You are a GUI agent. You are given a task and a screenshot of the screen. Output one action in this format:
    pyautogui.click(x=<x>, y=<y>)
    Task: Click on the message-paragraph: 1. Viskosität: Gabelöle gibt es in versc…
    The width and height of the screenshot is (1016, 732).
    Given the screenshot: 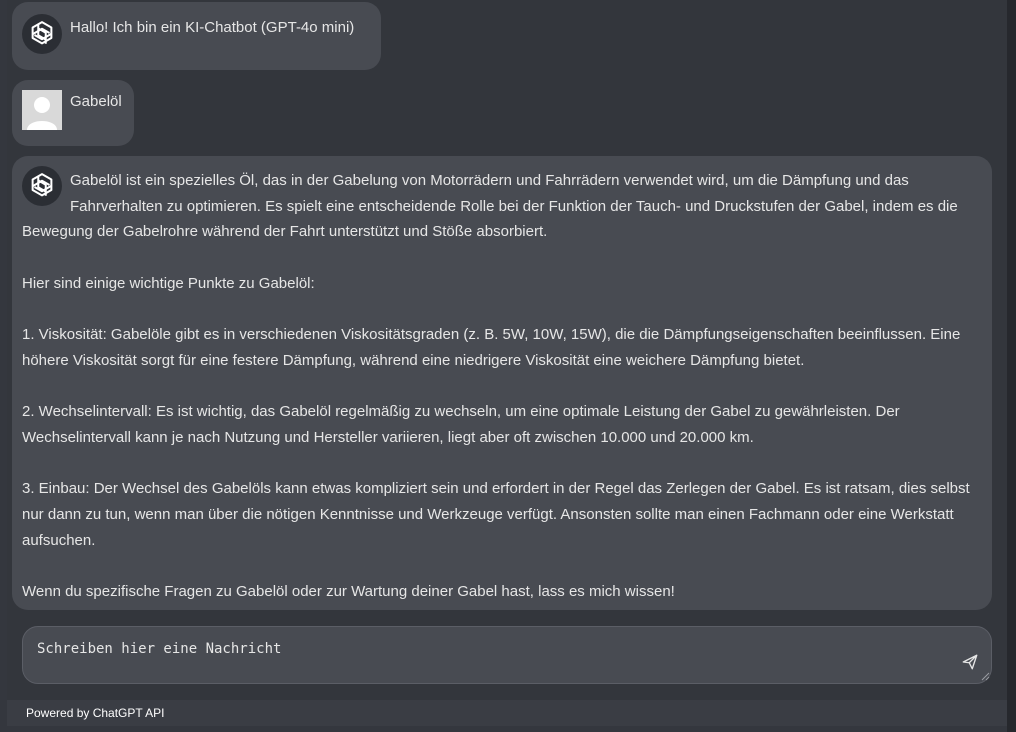 What is the action you would take?
    pyautogui.click(x=491, y=347)
    